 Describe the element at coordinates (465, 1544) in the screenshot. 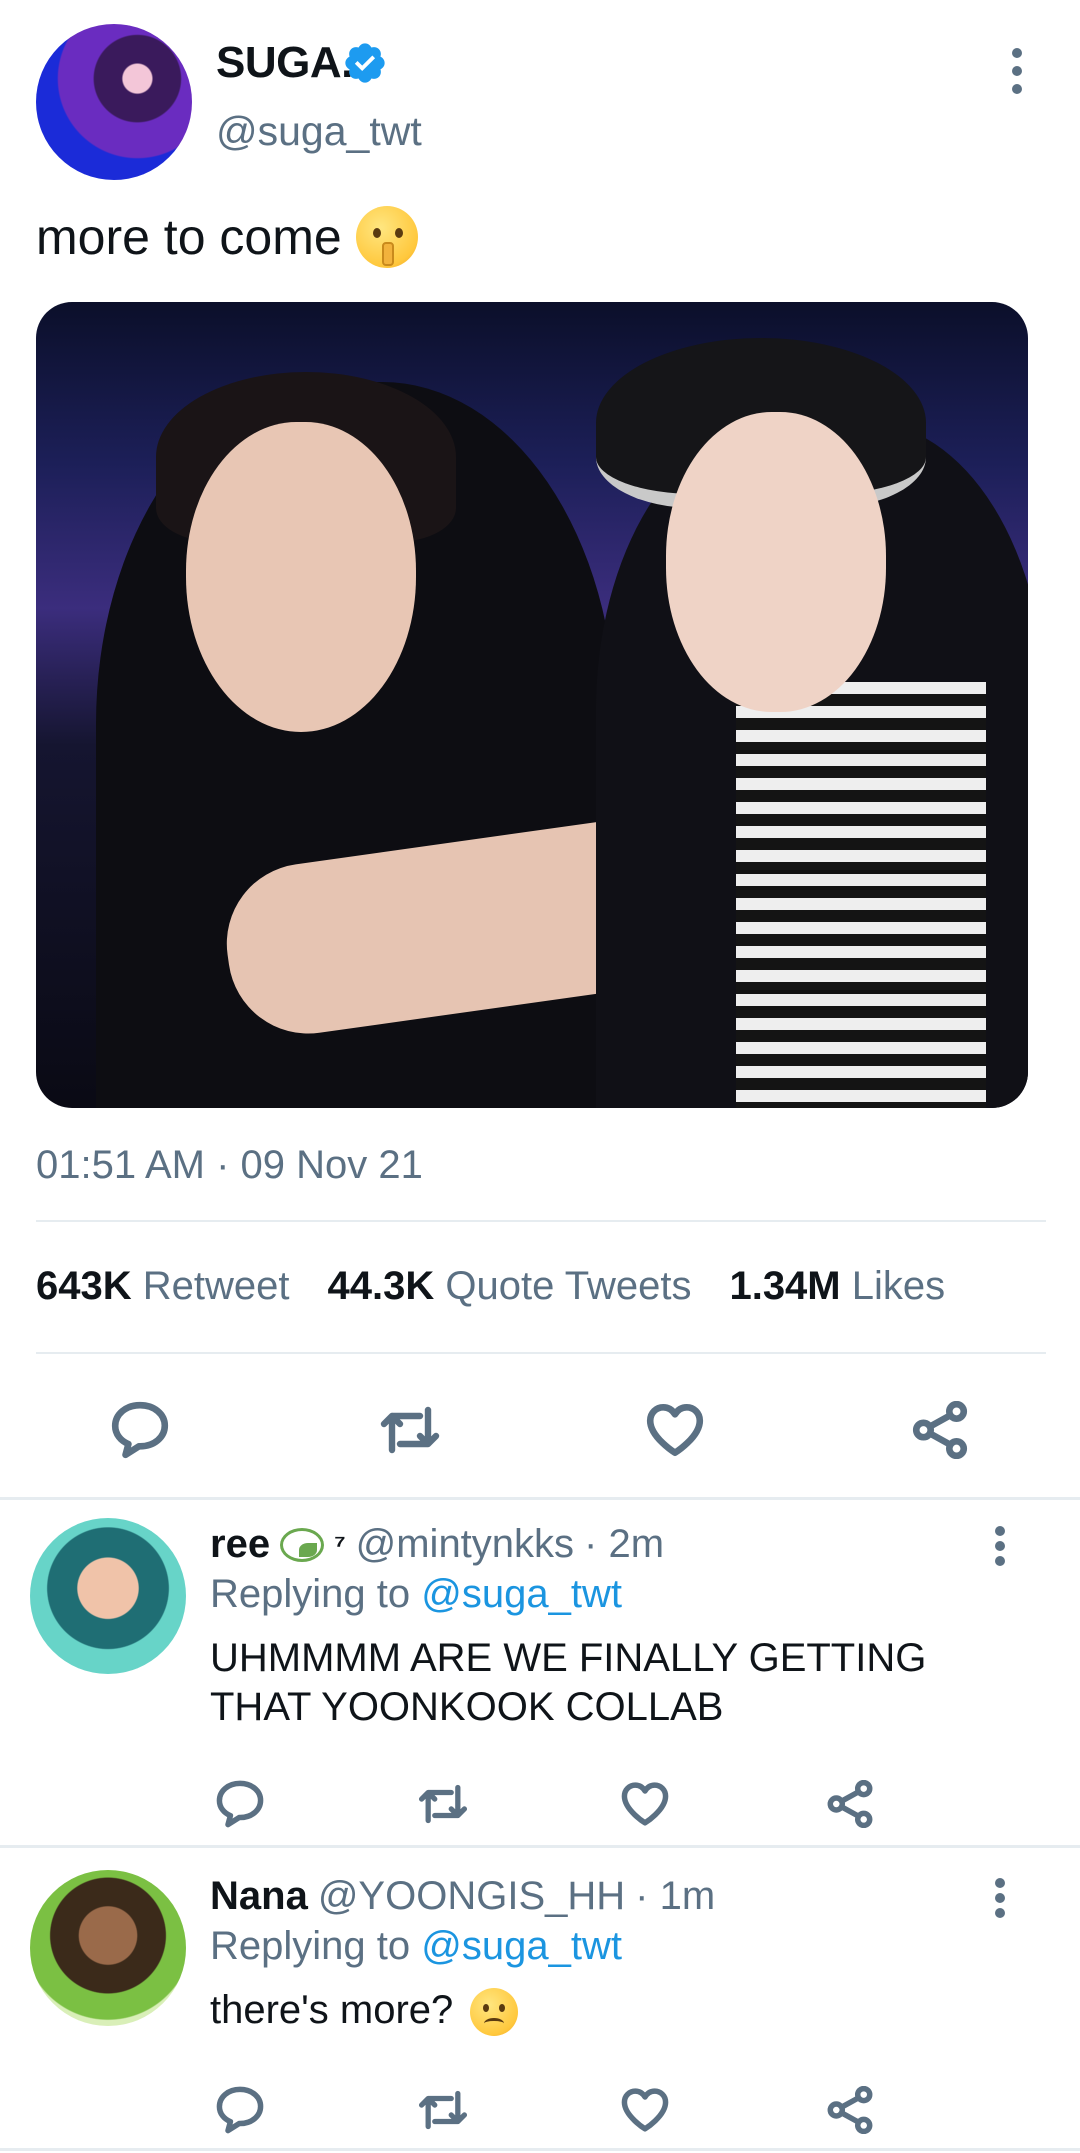

I see `reply-handle: @mintynkks` at that location.